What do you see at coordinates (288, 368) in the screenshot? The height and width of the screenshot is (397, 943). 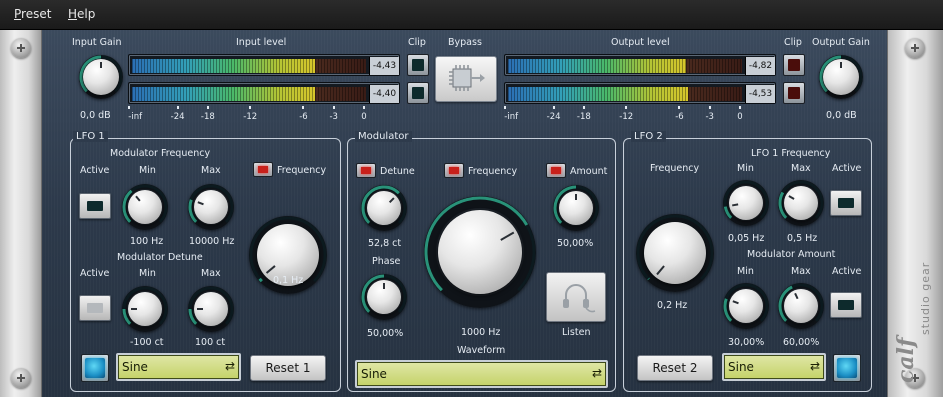 I see `lfo1-reset-button: Reset 1` at bounding box center [288, 368].